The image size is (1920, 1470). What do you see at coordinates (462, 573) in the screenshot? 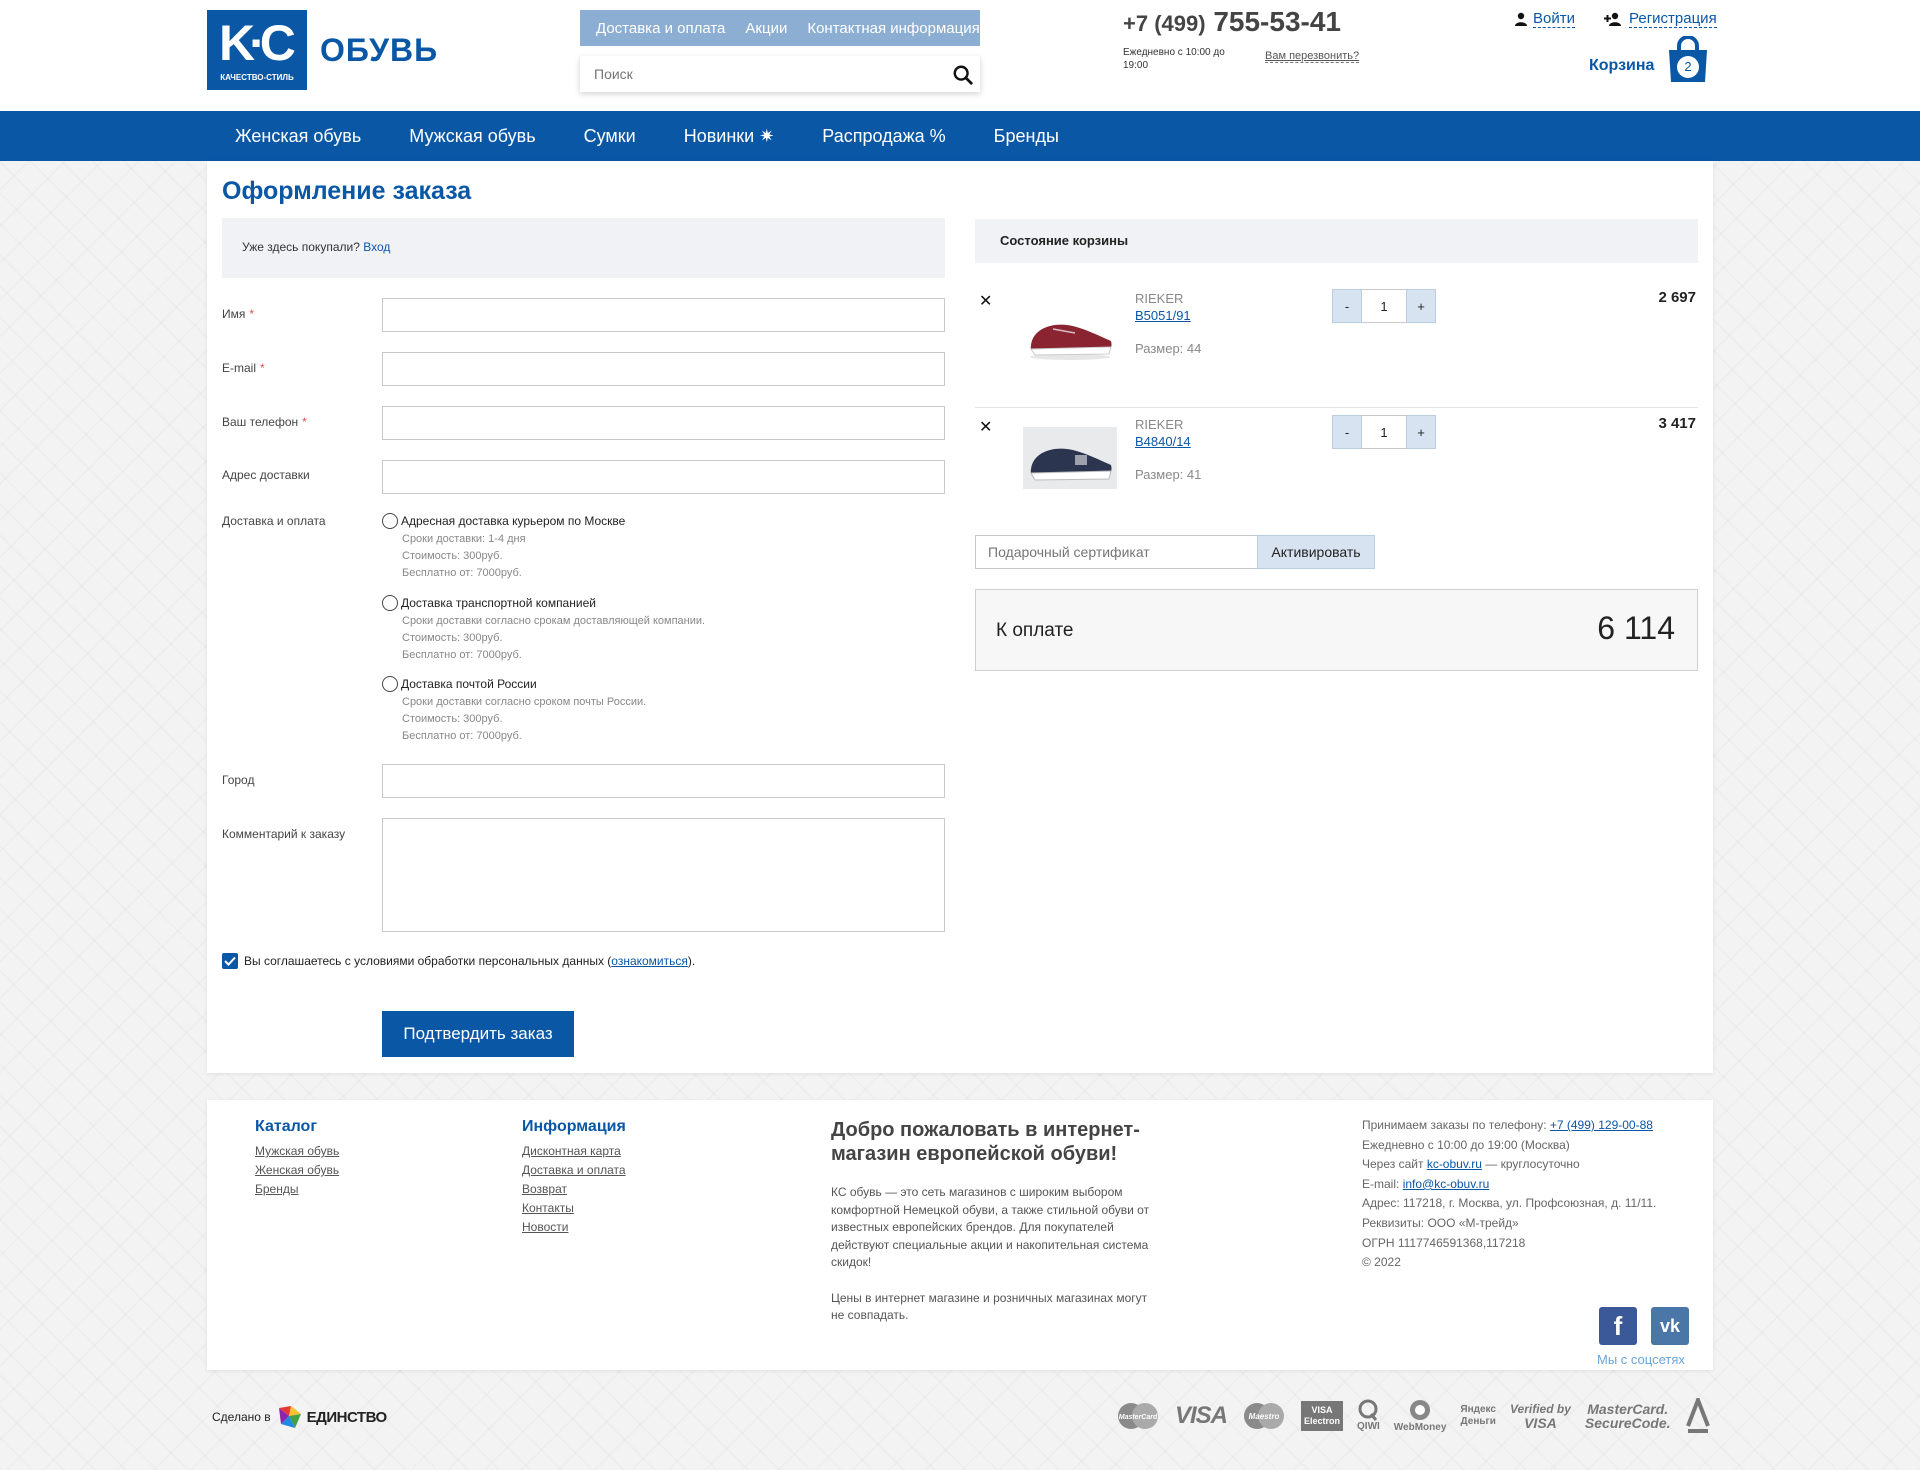
I see `delivery-free: Бесплатно от: 7000руб.` at bounding box center [462, 573].